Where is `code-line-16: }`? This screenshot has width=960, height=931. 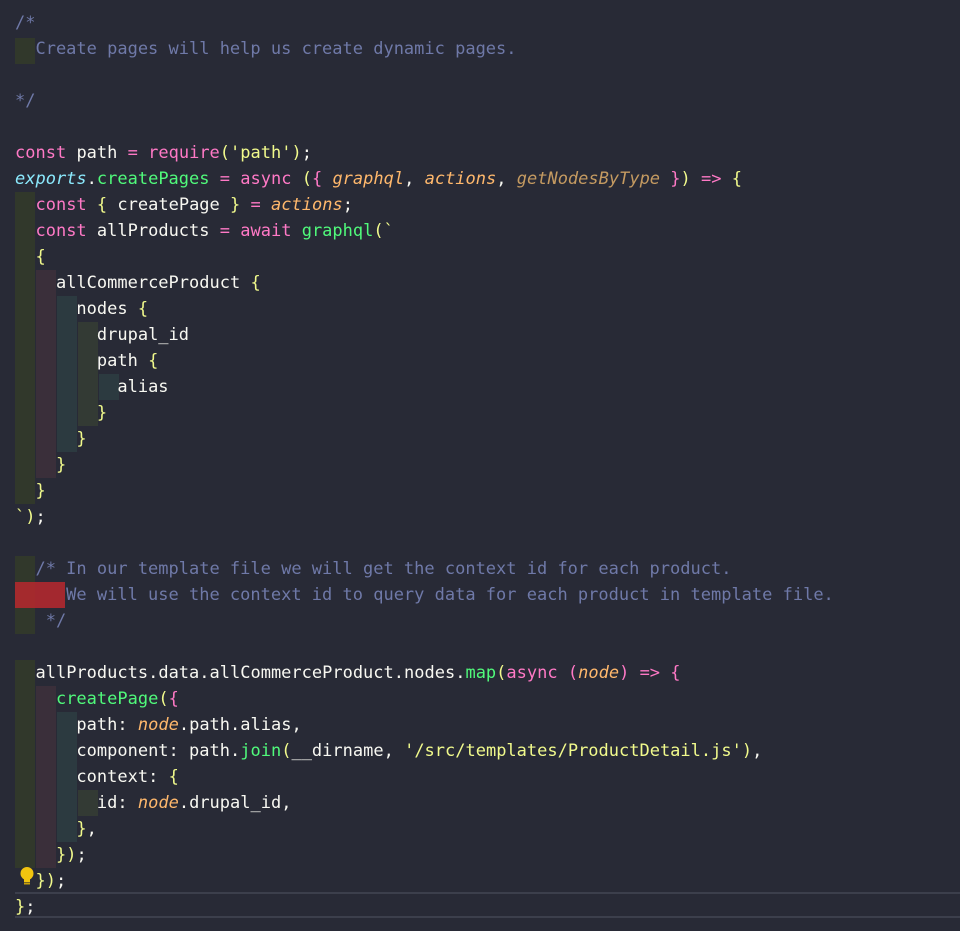 code-line-16: } is located at coordinates (61, 413).